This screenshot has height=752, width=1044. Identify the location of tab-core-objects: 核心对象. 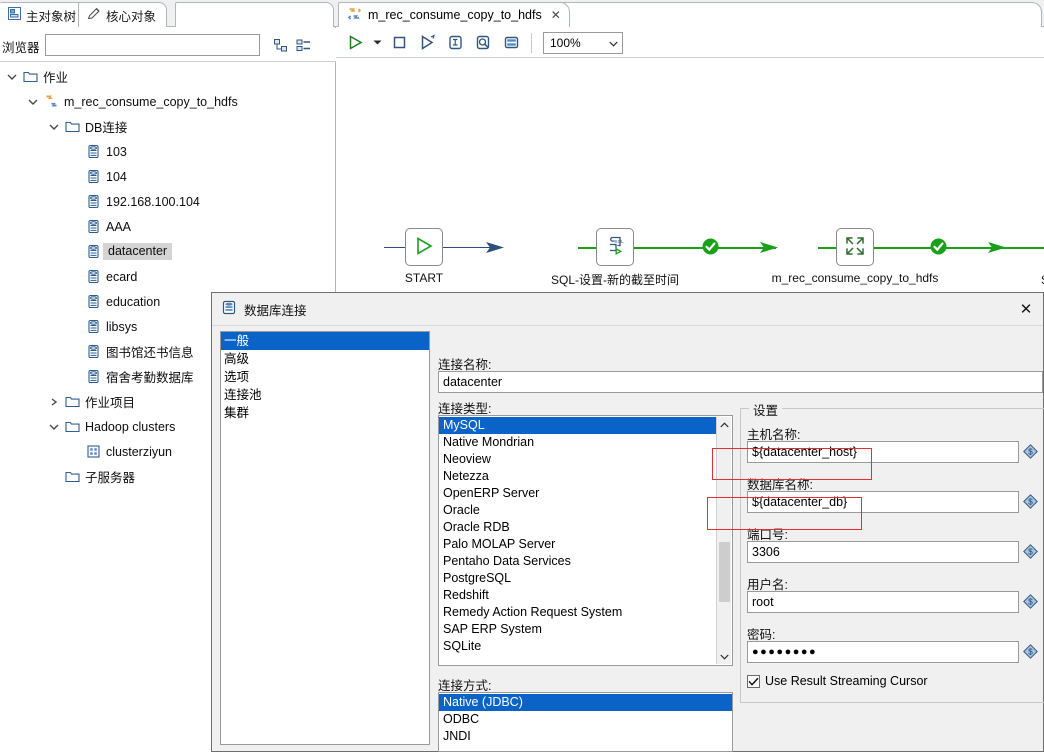
(123, 14).